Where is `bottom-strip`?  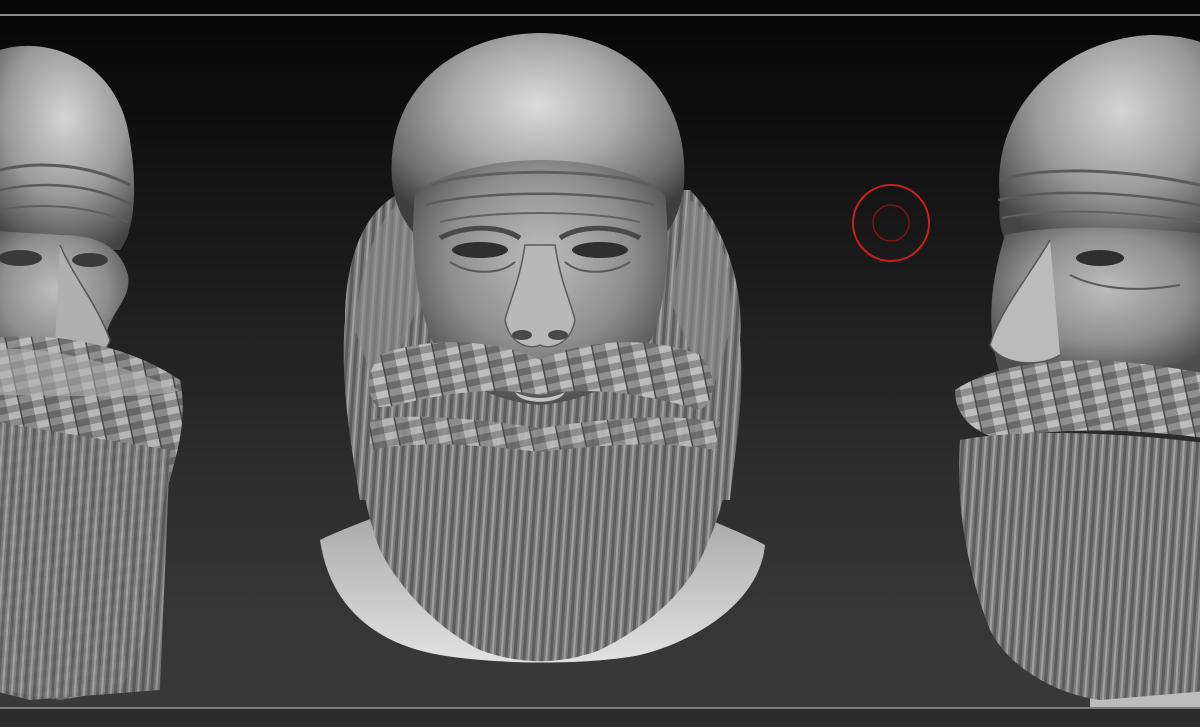
bottom-strip is located at coordinates (600, 718).